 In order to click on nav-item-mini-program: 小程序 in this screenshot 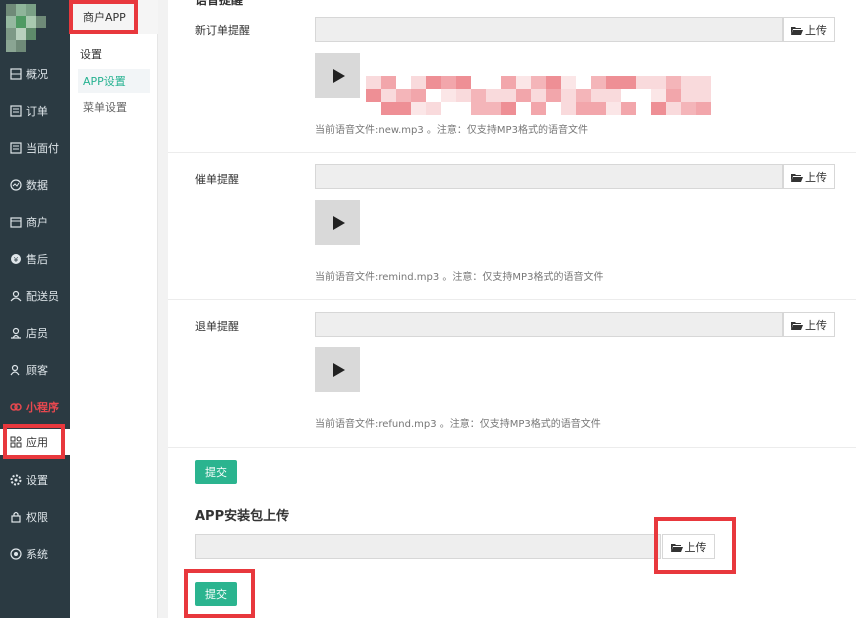, I will do `click(35, 407)`.